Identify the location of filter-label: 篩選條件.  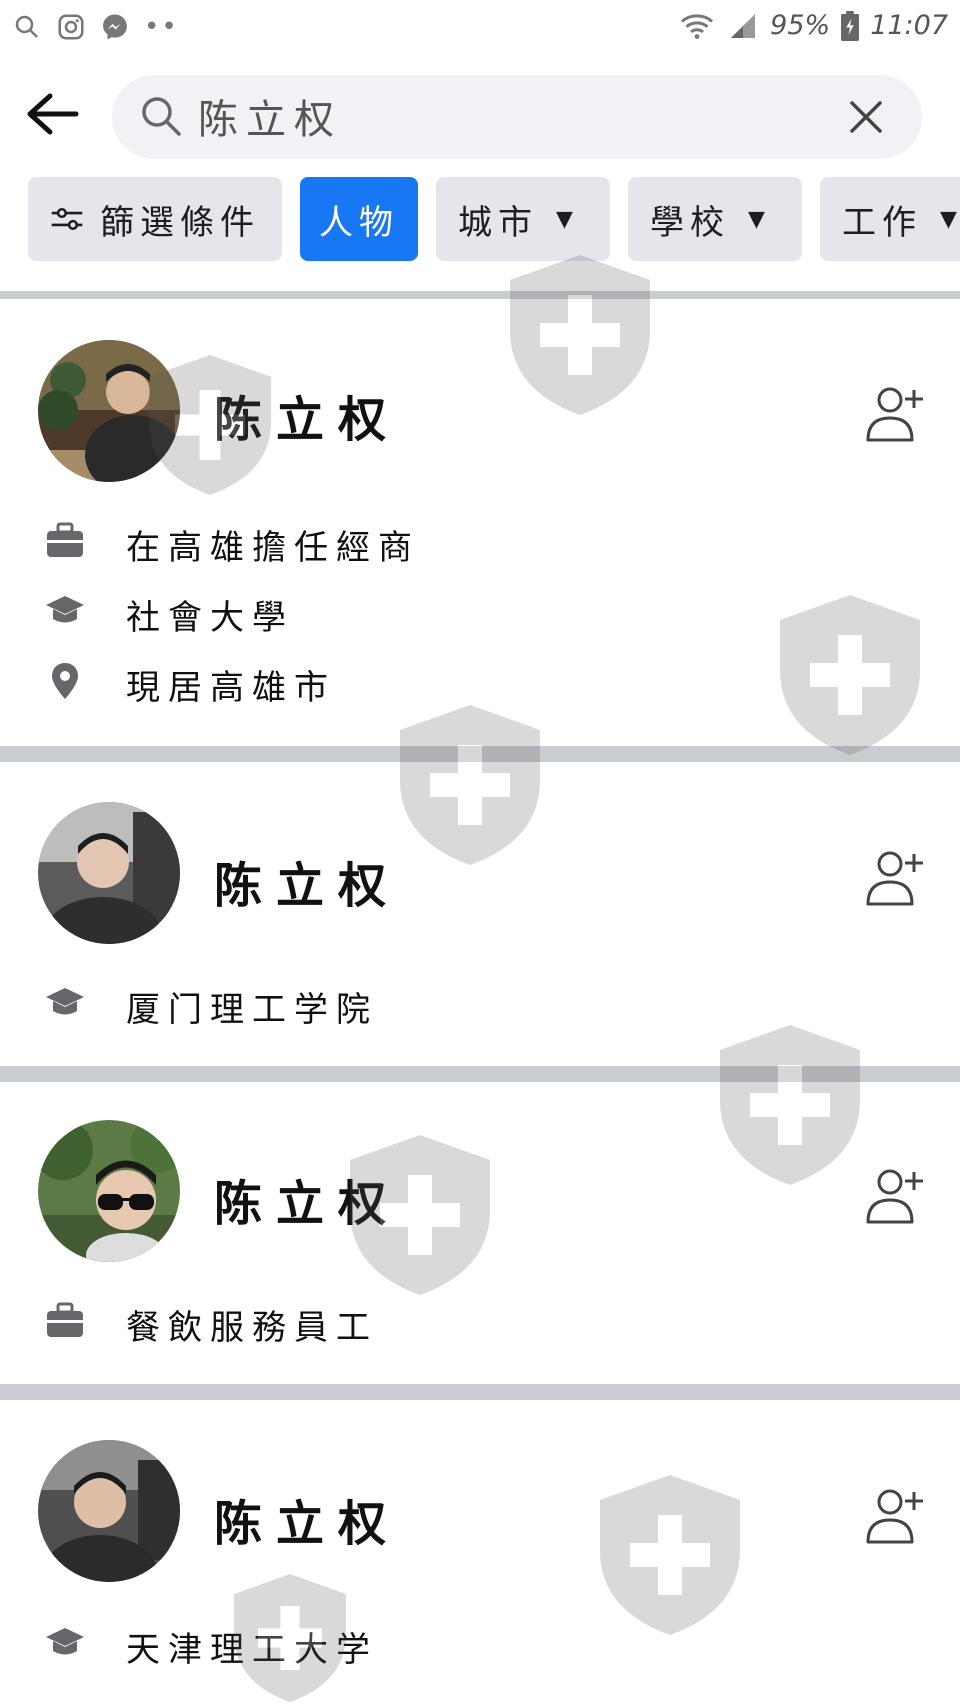
(180, 222).